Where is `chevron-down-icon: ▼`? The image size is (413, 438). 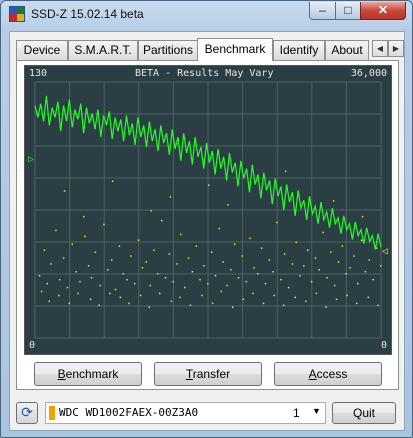 chevron-down-icon: ▼ is located at coordinates (316, 411).